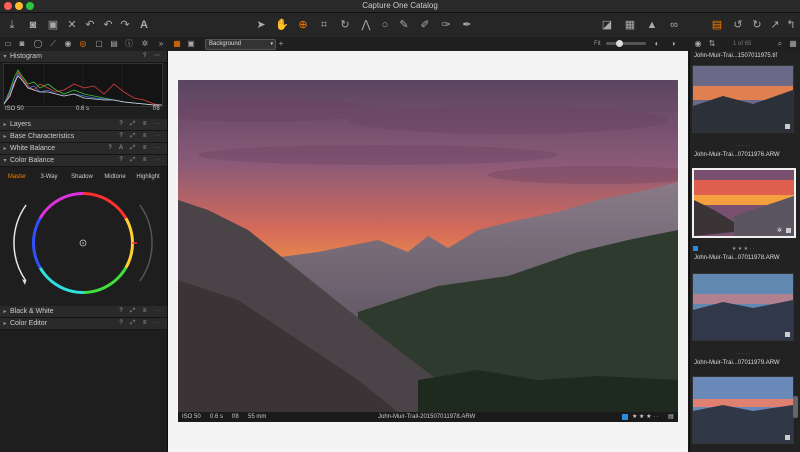 The width and height of the screenshot is (800, 452). Describe the element at coordinates (744, 203) in the screenshot. I see `thumbnail-2-selected: ✲` at that location.